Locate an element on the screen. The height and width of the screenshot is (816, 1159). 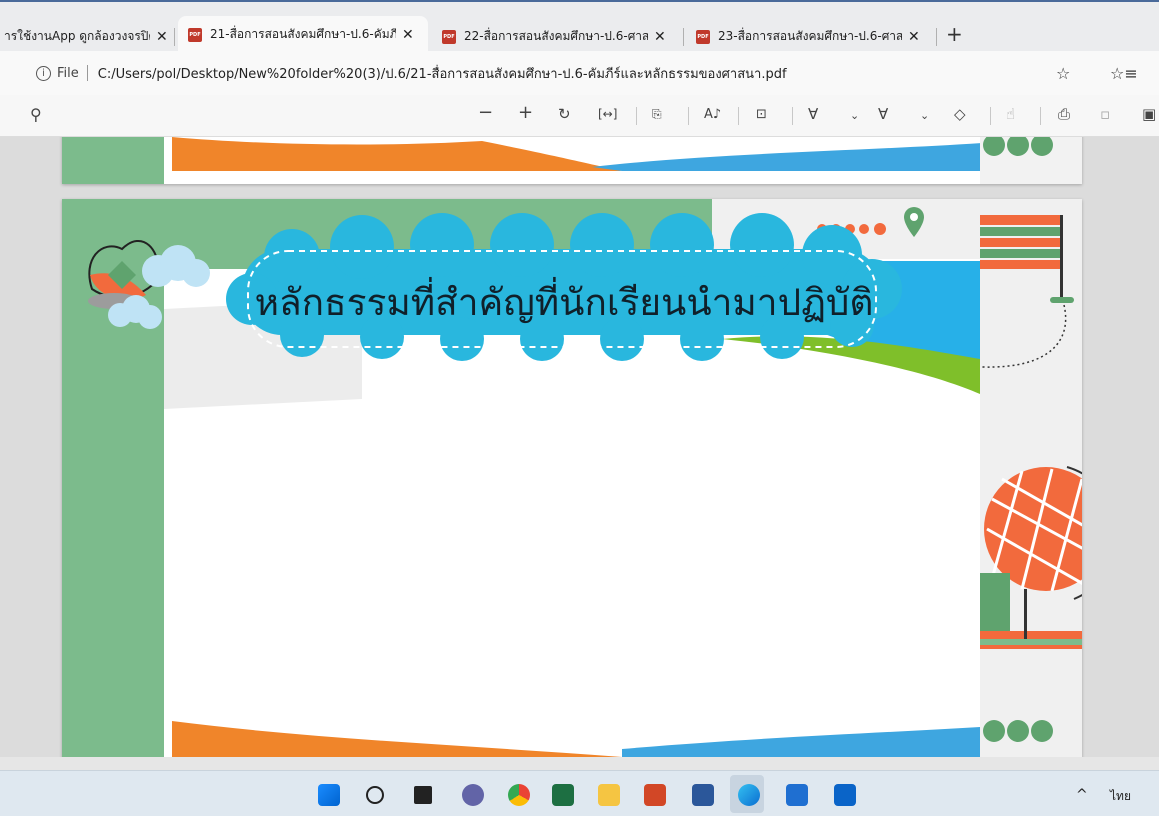
print-icon: ⎙ is located at coordinates (1064, 114).